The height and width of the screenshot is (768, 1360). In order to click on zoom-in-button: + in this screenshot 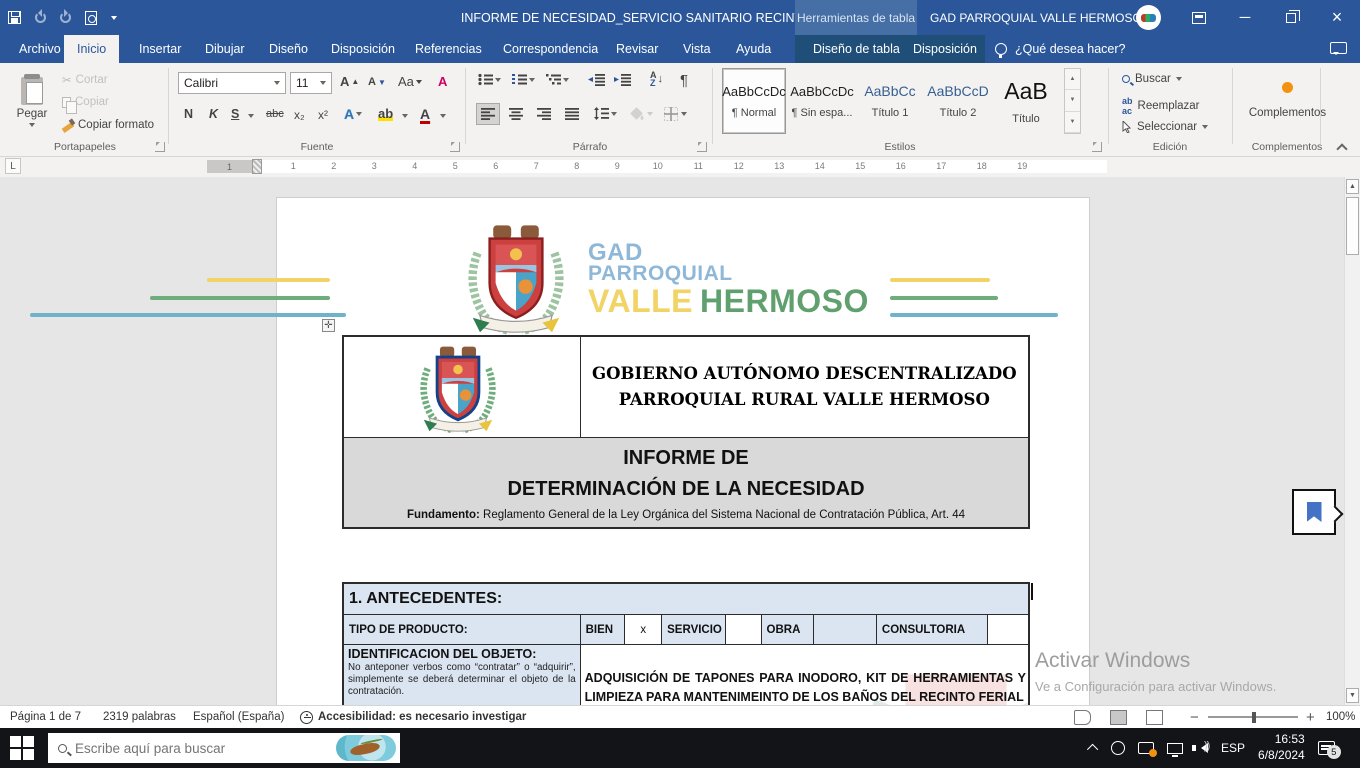, I will do `click(1310, 717)`.